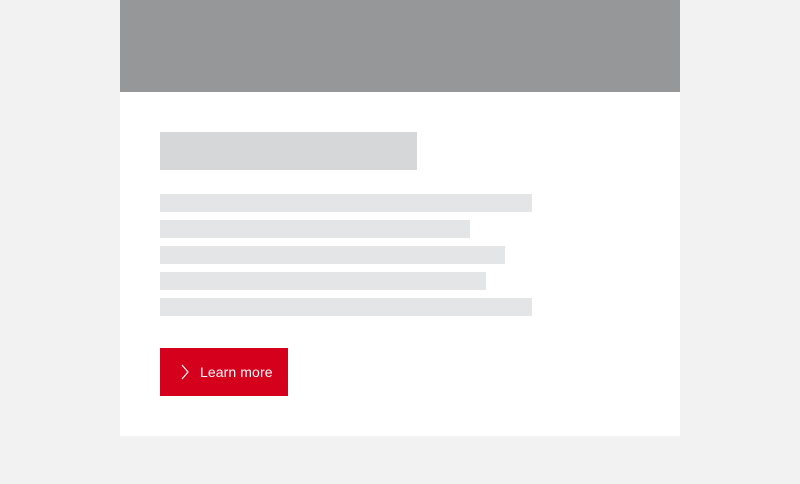 This screenshot has height=484, width=800. I want to click on chevron-right-icon, so click(185, 372).